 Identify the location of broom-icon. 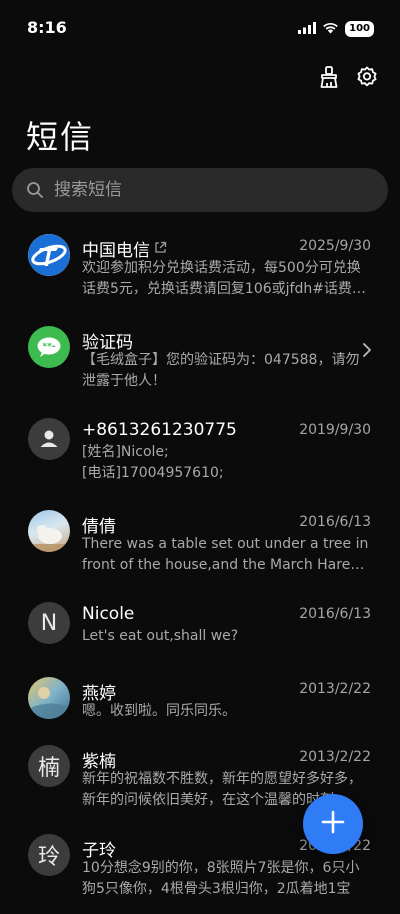
(329, 79).